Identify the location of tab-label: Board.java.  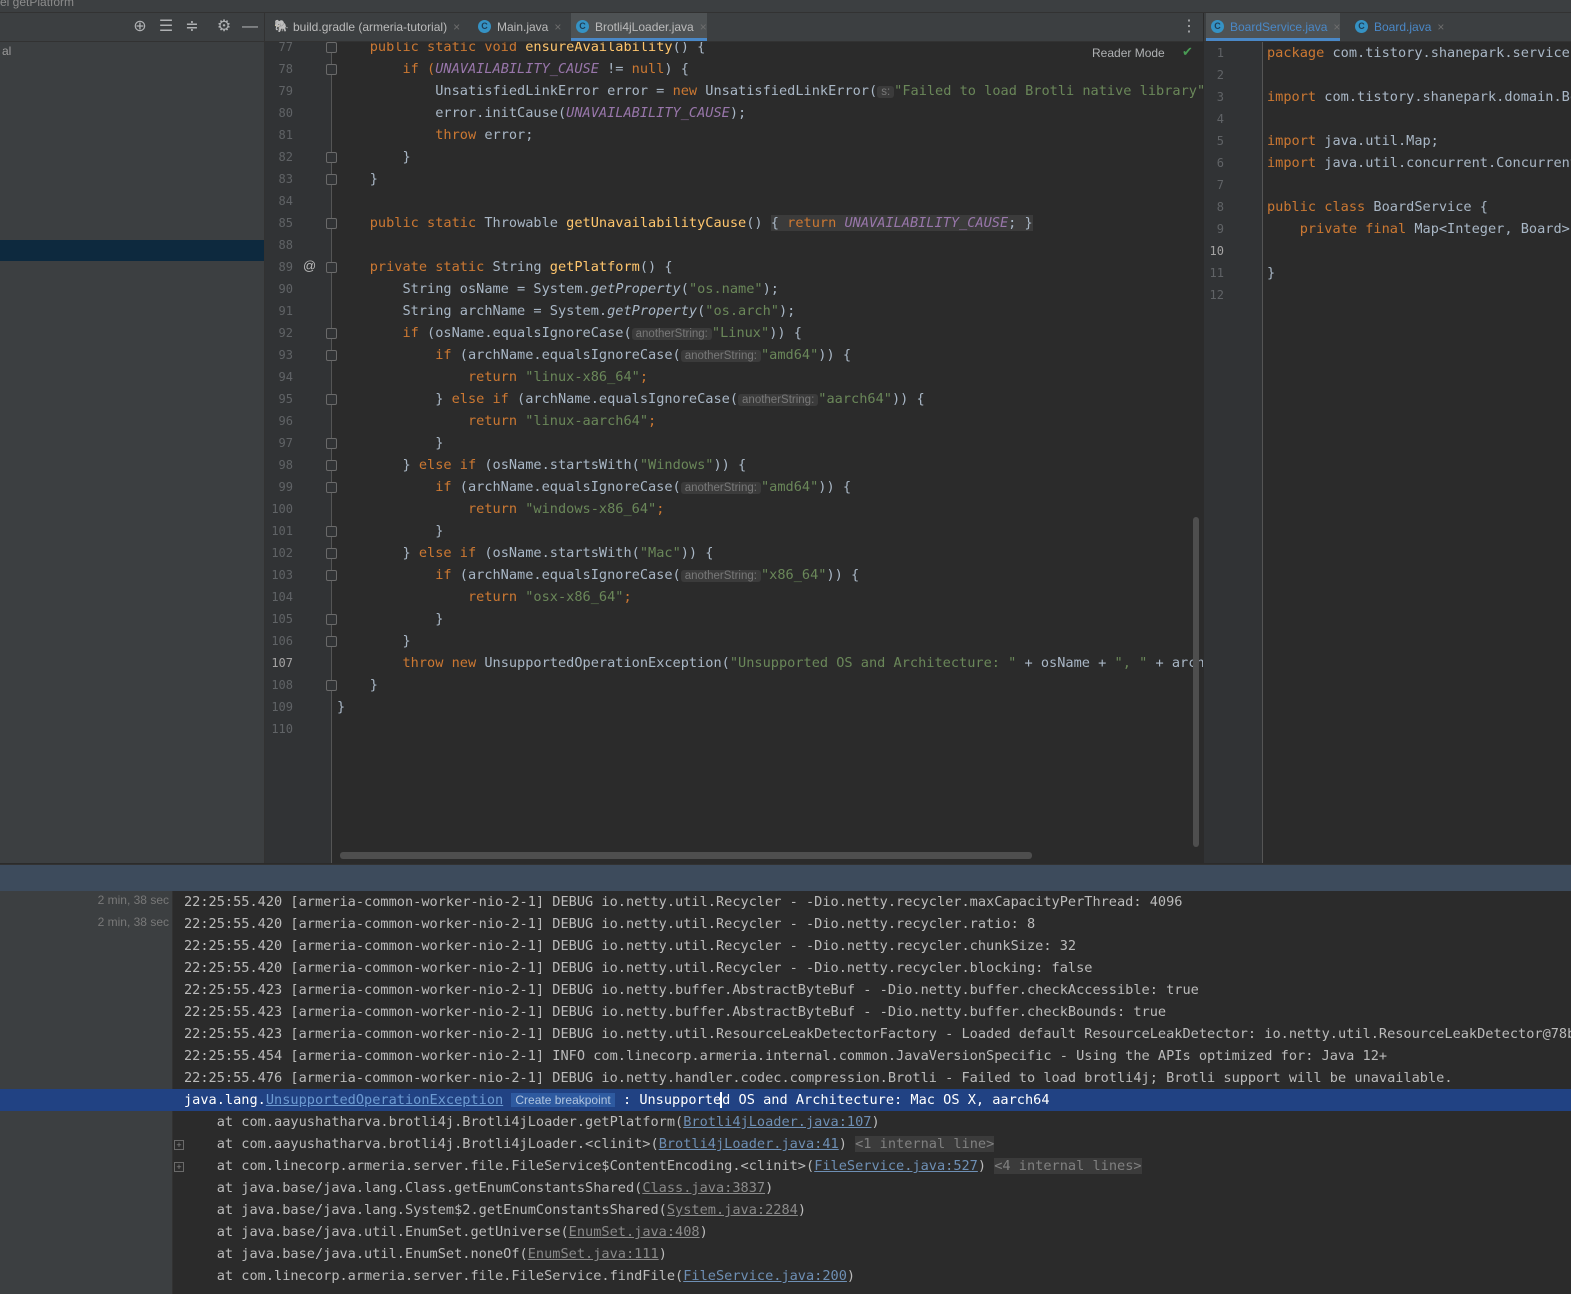
(1403, 27).